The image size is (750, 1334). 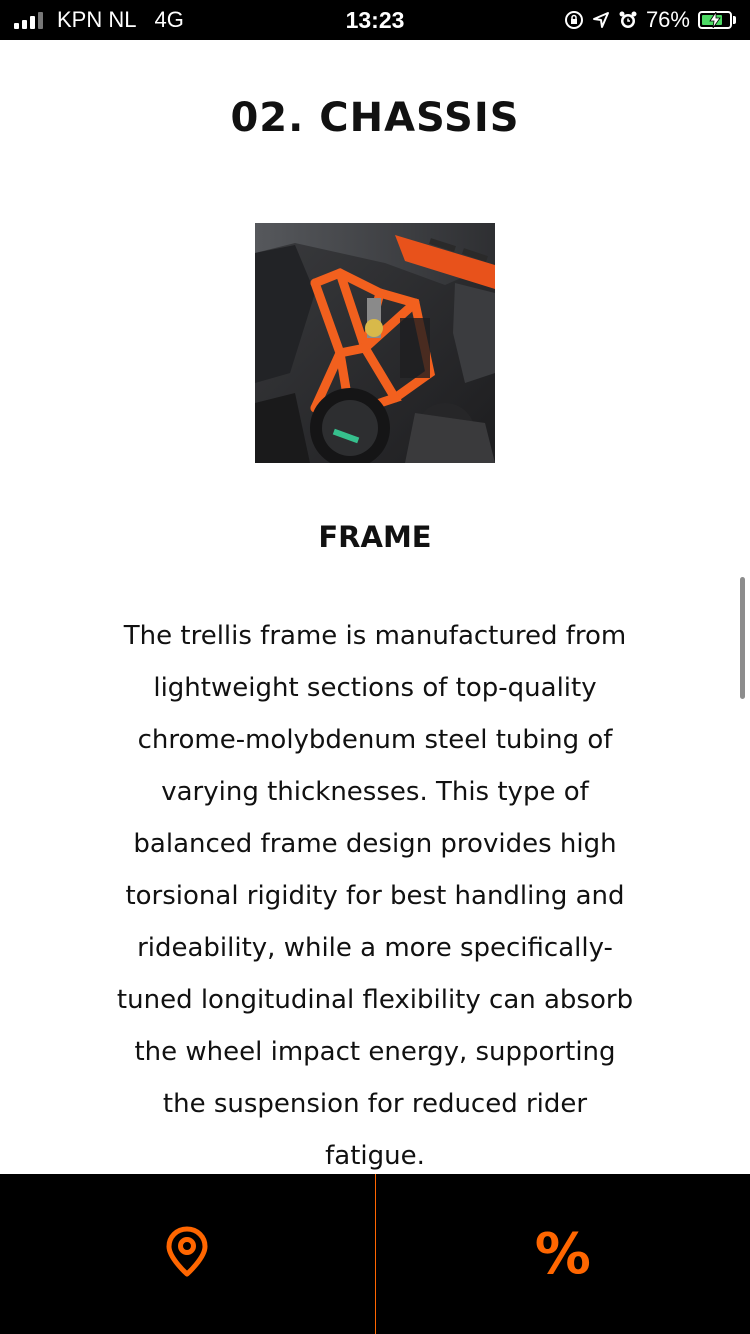 I want to click on bottom-action-bar: %, so click(x=375, y=1254).